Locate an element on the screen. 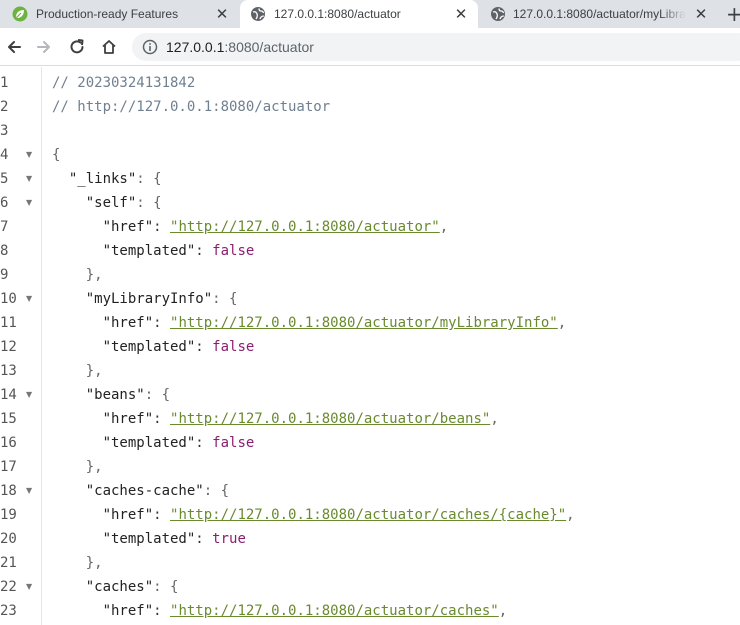  line-number: 20 is located at coordinates (8, 539).